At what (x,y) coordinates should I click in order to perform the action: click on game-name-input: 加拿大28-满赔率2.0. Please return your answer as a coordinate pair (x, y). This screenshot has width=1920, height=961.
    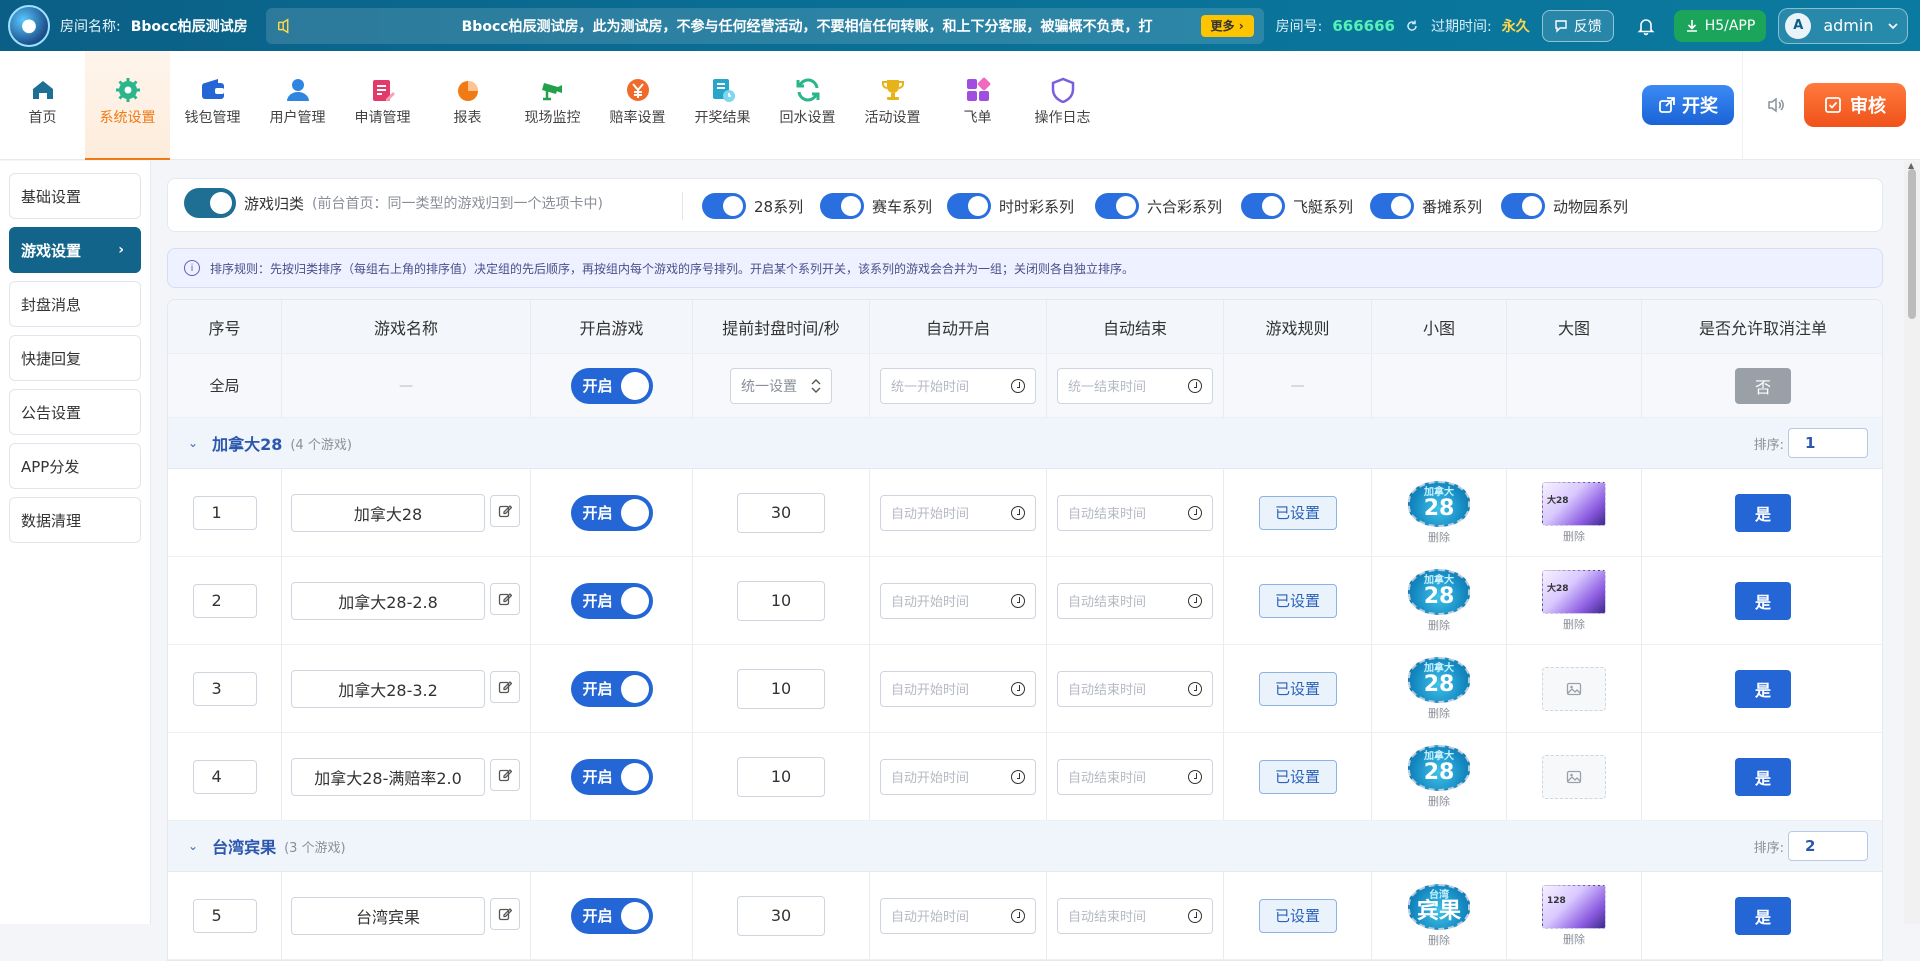
    Looking at the image, I should click on (388, 776).